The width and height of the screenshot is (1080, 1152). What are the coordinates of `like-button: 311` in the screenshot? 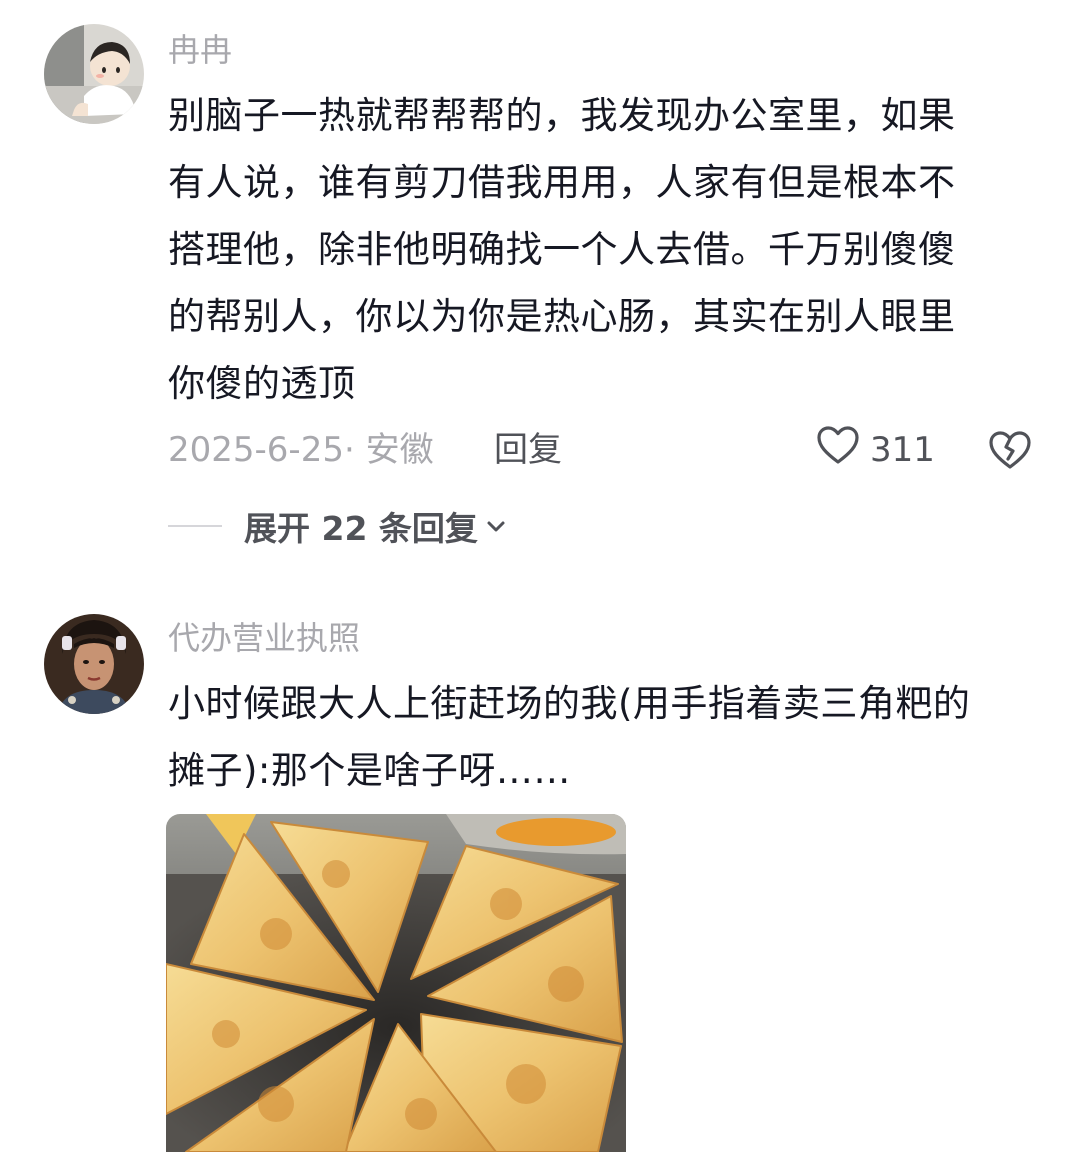 It's located at (875, 448).